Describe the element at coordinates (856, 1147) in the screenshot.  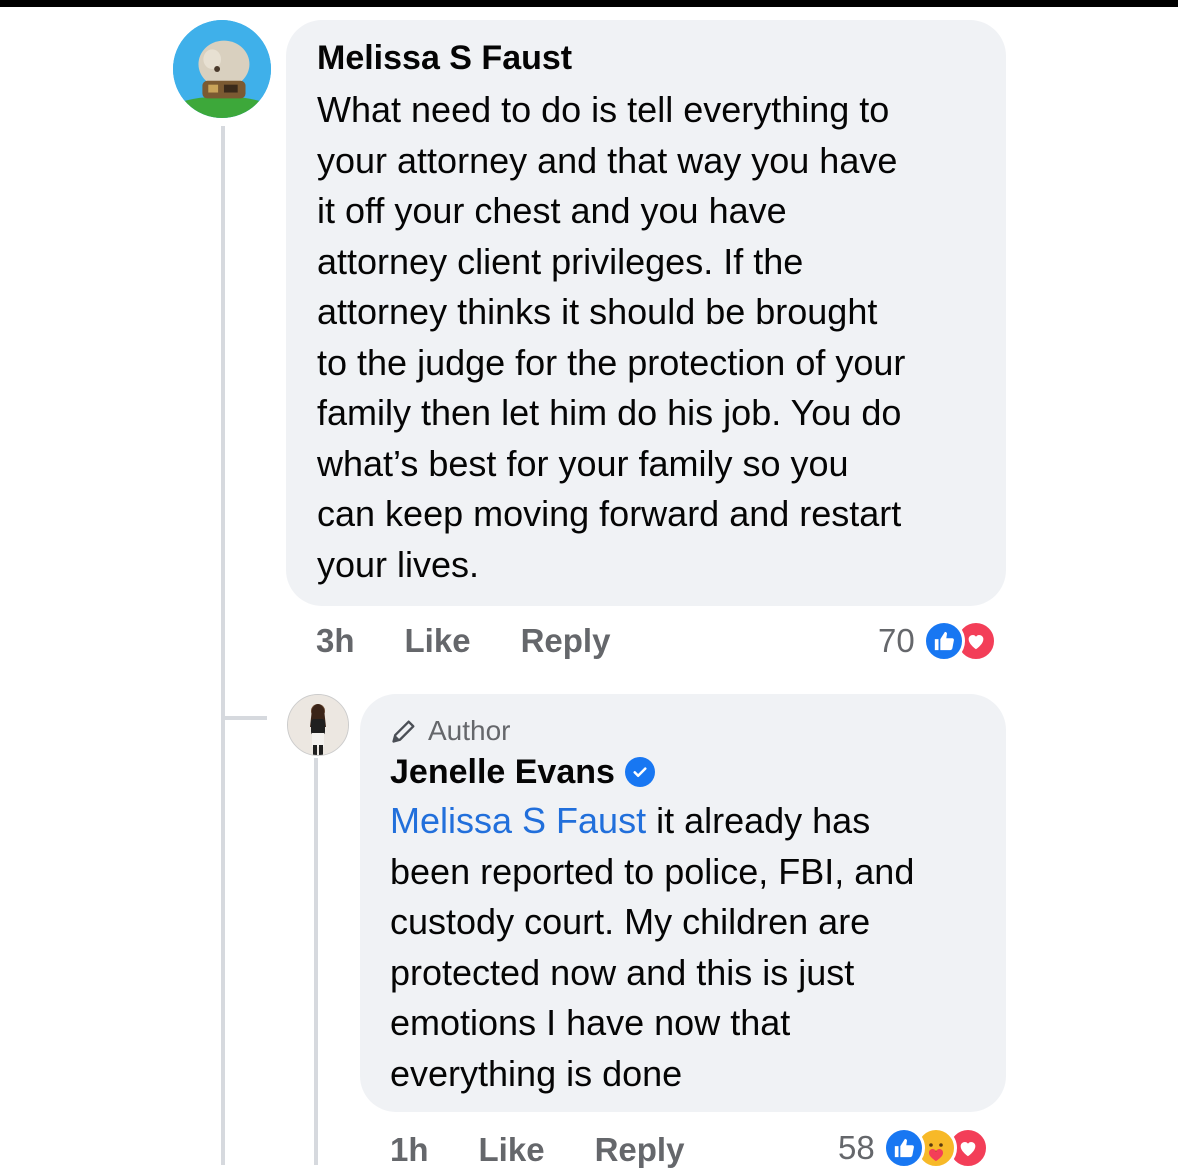
I see `reply-reaction-count: 58` at that location.